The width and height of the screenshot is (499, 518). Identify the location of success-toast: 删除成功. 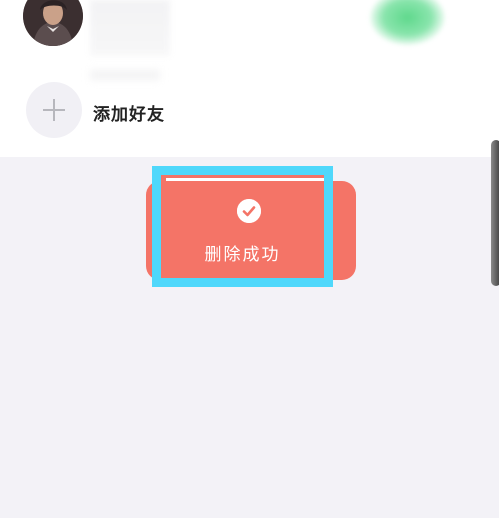
(242, 226).